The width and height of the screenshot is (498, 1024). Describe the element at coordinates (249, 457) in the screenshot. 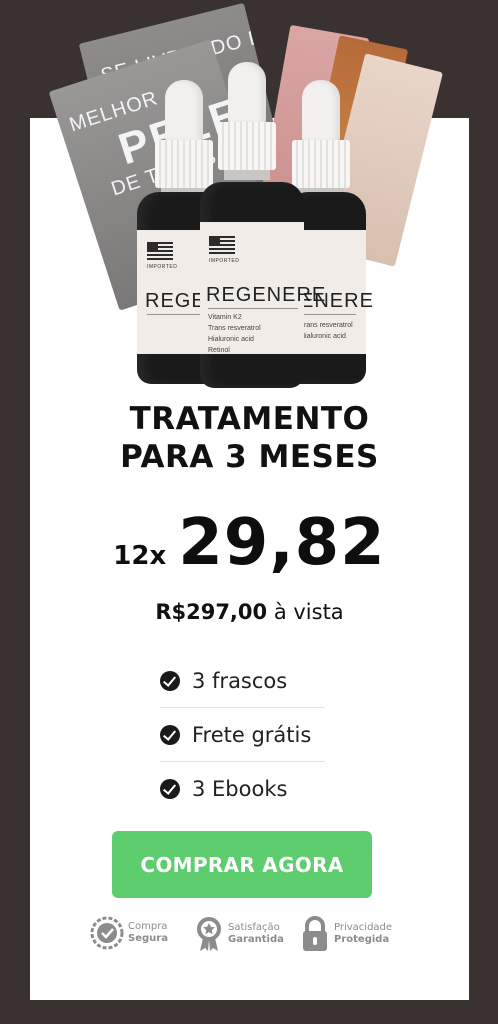

I see `headline-line: PARA 3 MESES` at that location.